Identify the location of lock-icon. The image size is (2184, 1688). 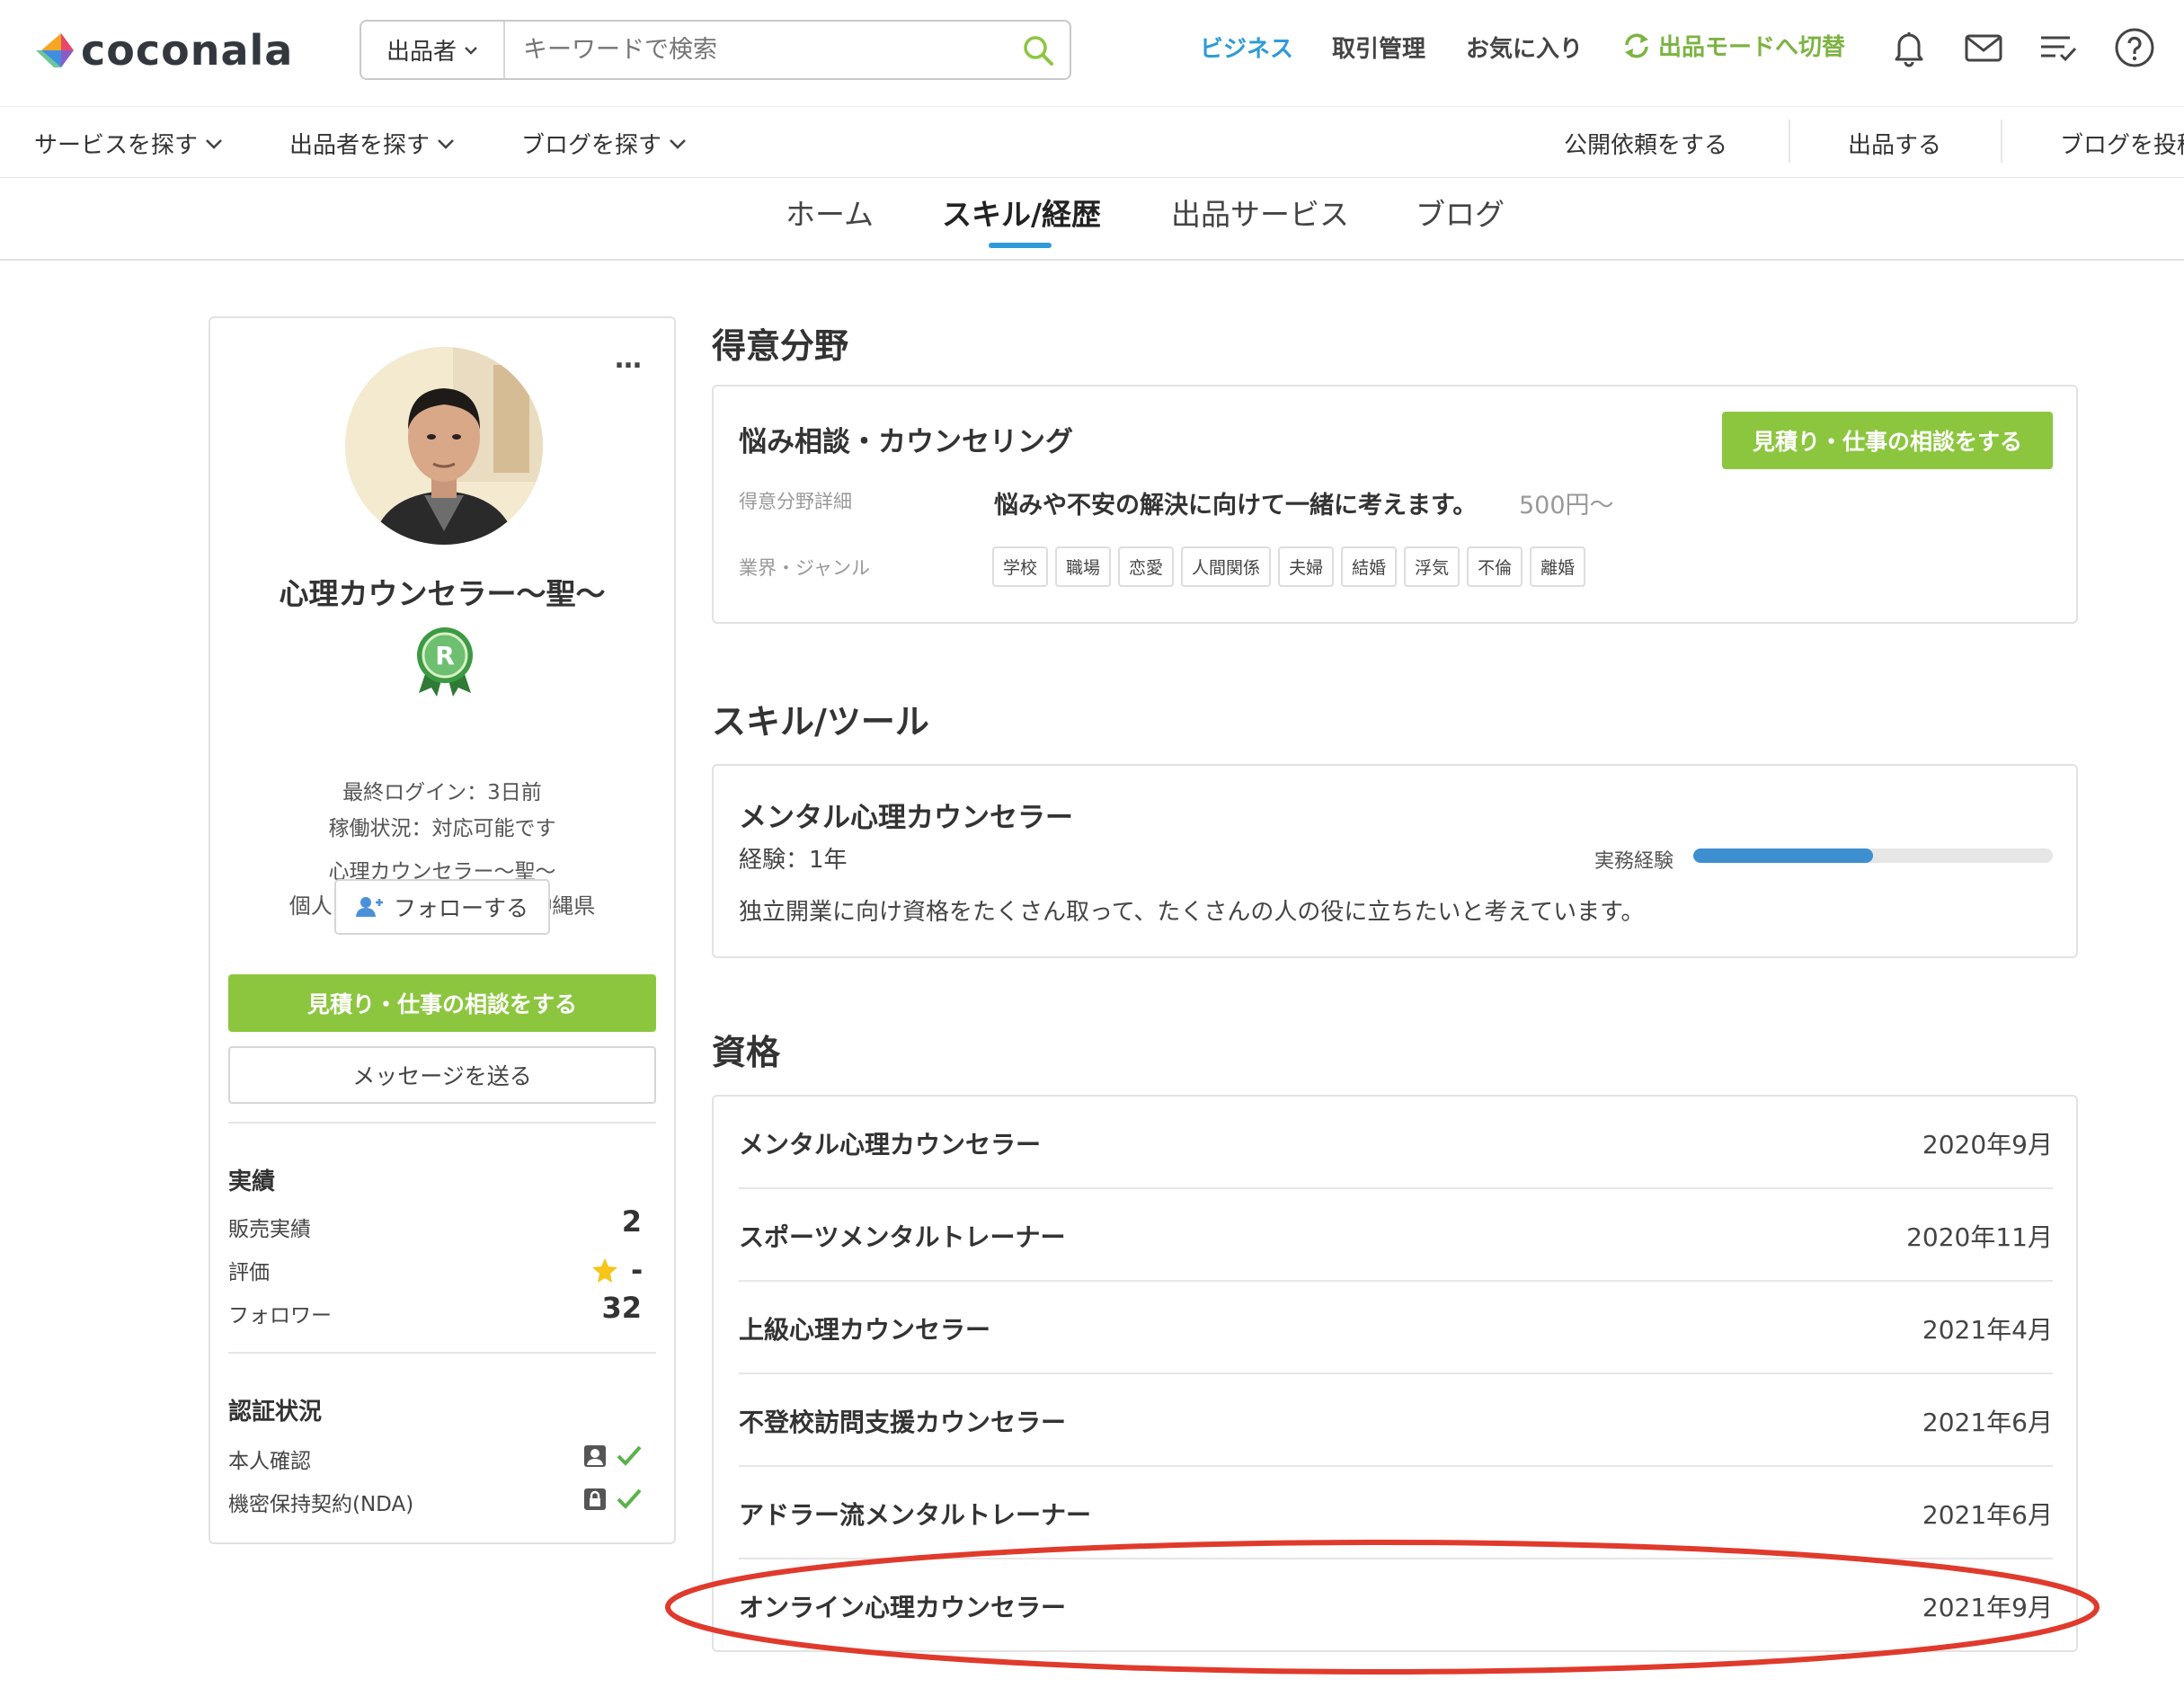
(595, 1499).